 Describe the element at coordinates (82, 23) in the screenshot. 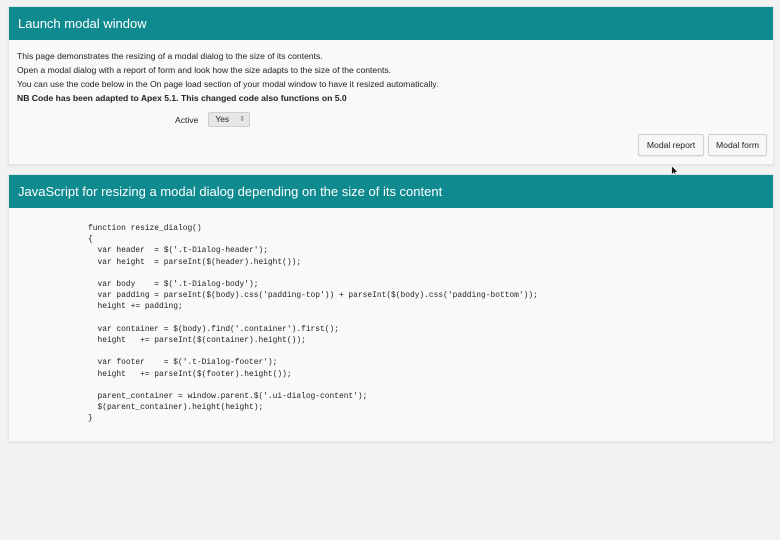

I see `launch-region-title: Launch modal window` at that location.